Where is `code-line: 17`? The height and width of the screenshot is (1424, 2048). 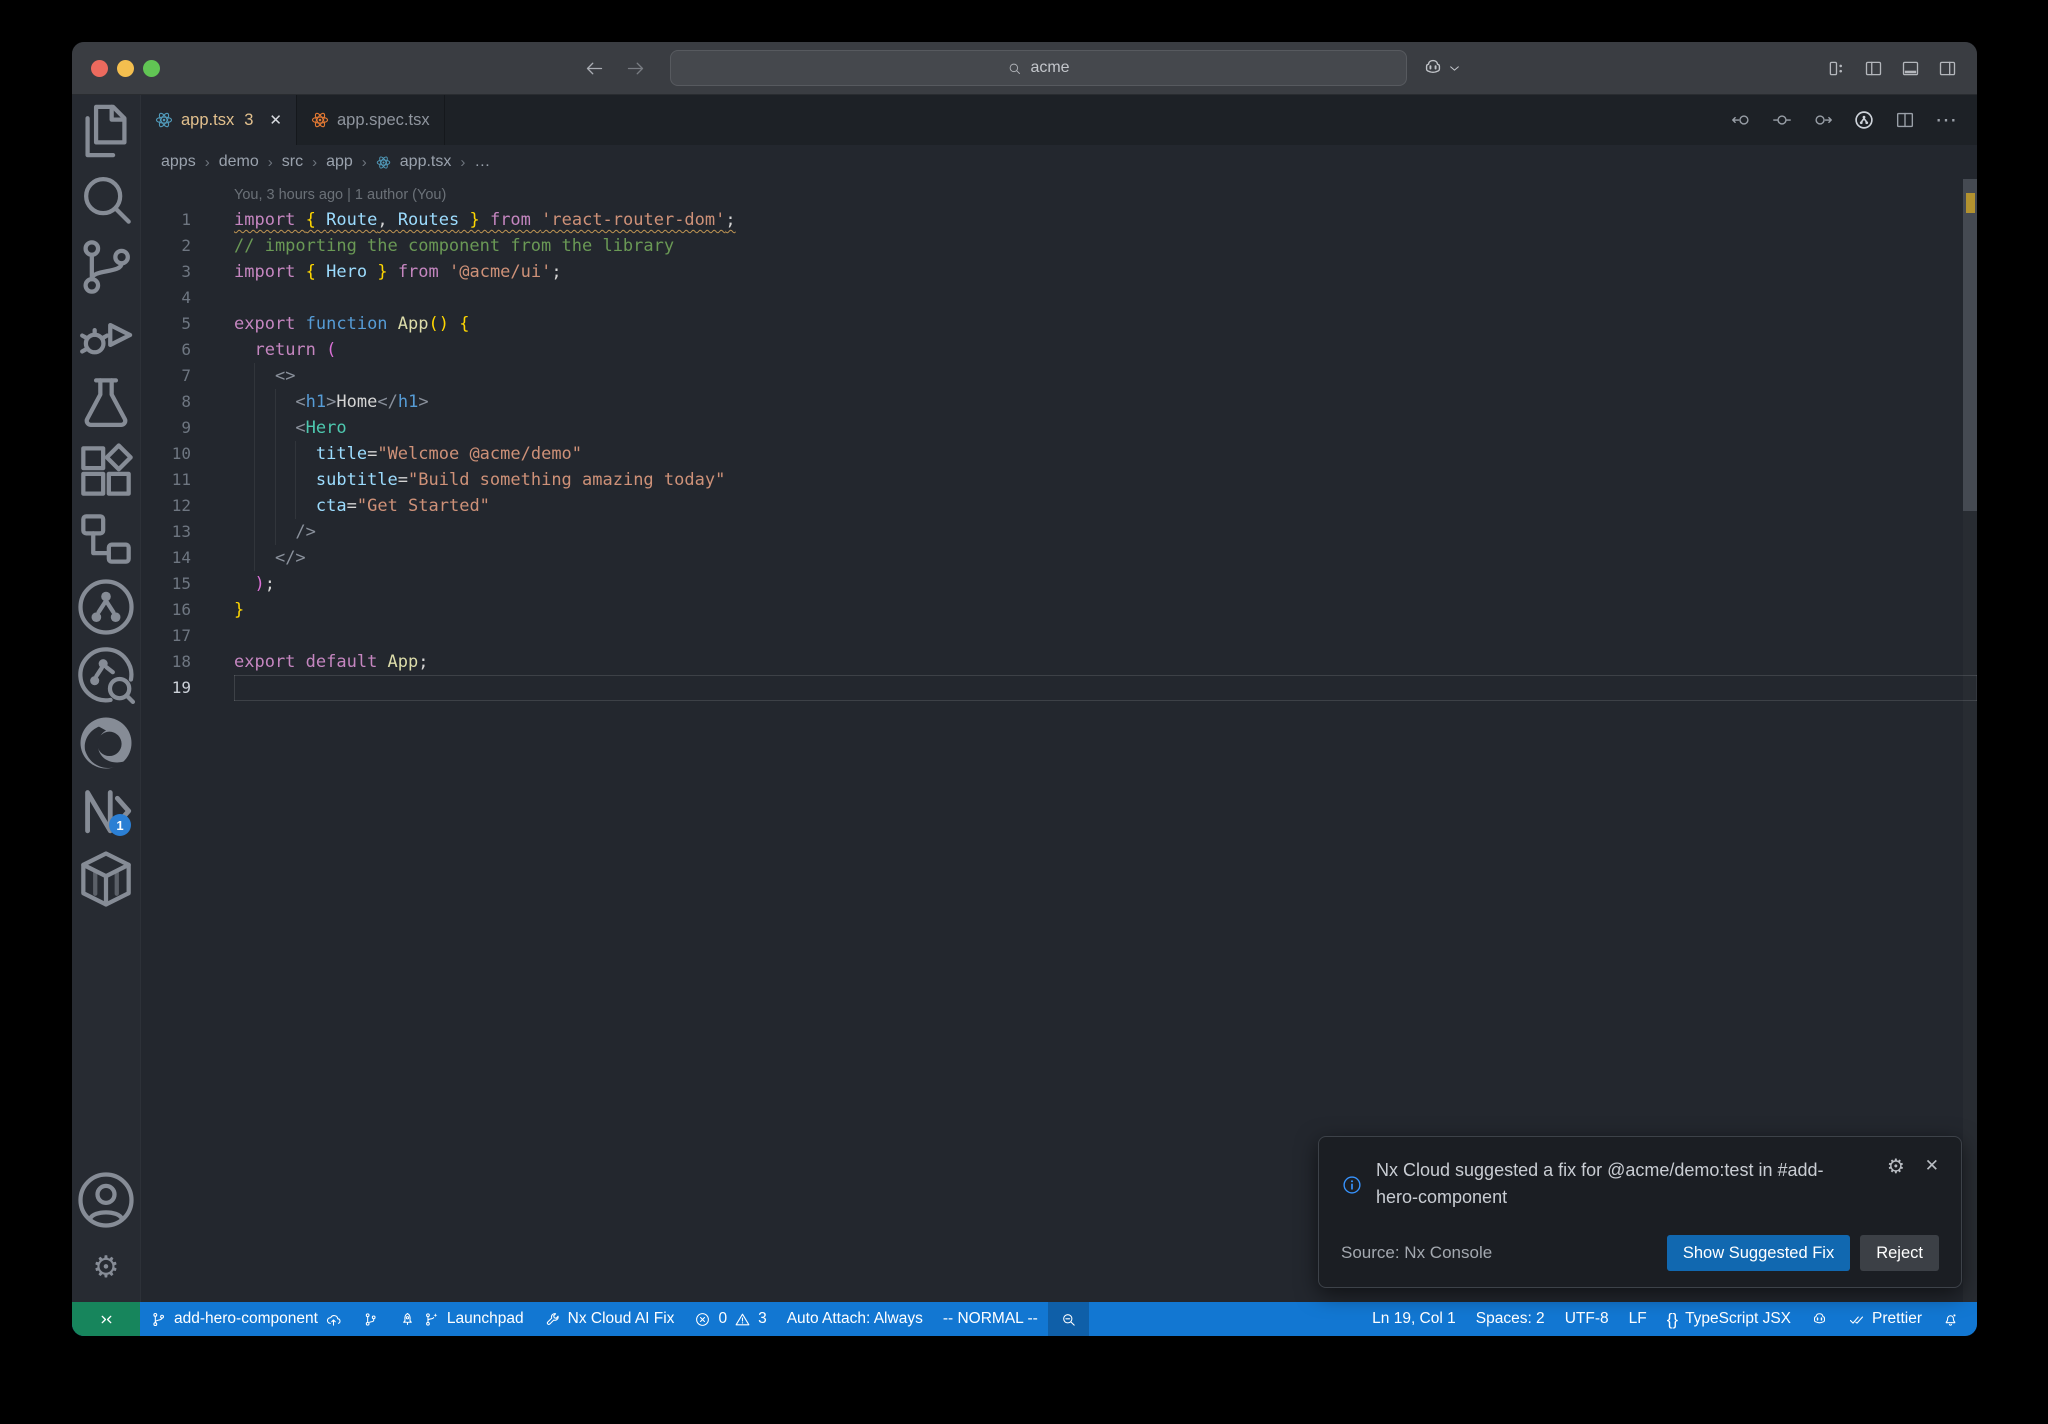 code-line: 17 is located at coordinates (1059, 636).